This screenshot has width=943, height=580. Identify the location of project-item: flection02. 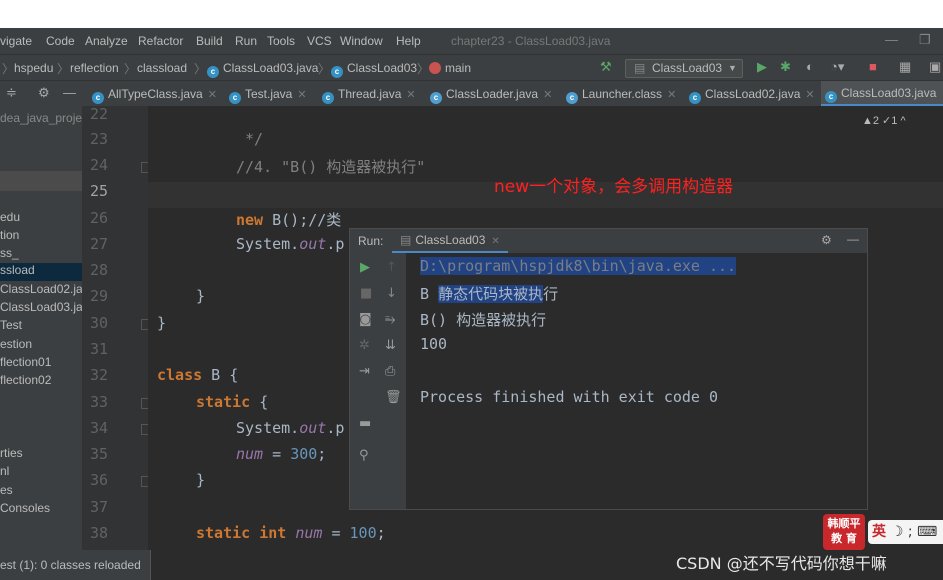
(25, 380).